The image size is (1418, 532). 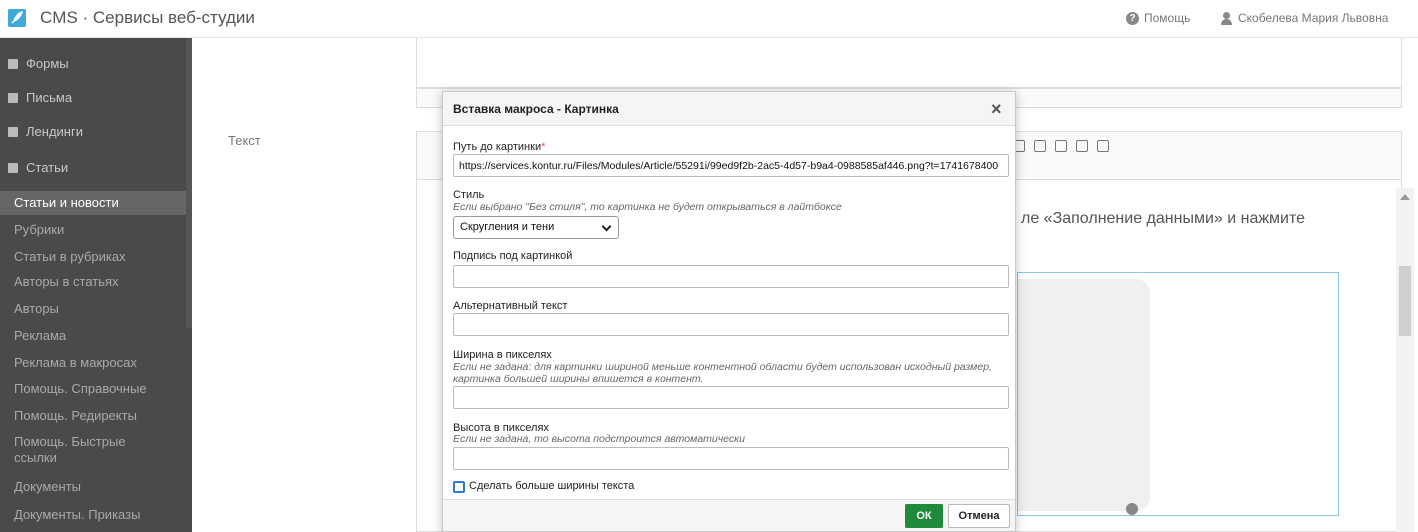 What do you see at coordinates (1061, 146) in the screenshot?
I see `image-icon` at bounding box center [1061, 146].